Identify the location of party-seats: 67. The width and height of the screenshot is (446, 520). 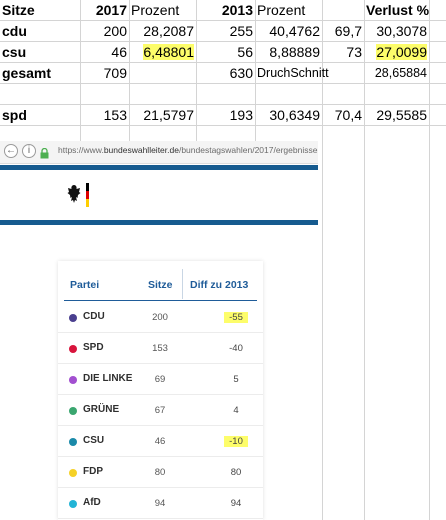
(160, 410).